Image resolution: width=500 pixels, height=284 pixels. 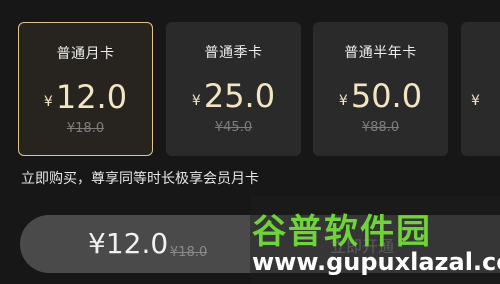 I want to click on pay-price: ¥12.0, so click(x=128, y=243).